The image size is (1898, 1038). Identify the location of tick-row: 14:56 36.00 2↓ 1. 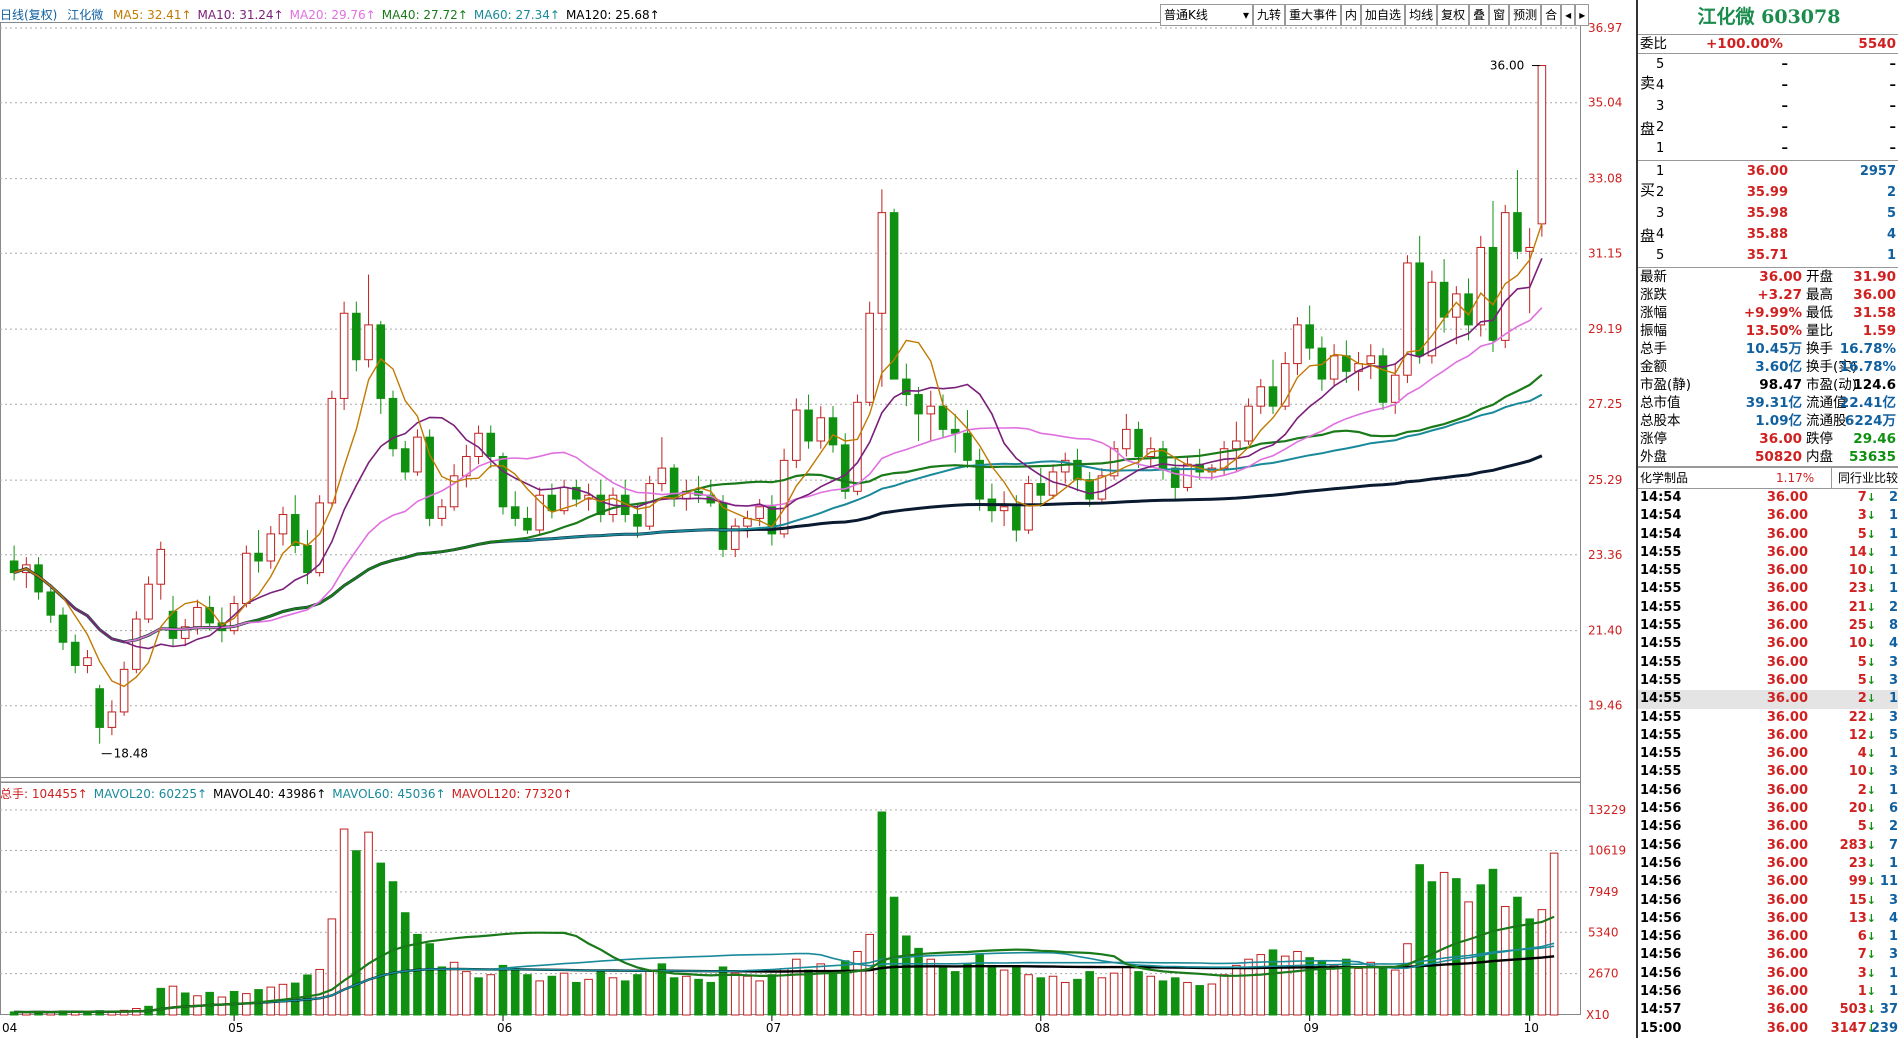
(1768, 791).